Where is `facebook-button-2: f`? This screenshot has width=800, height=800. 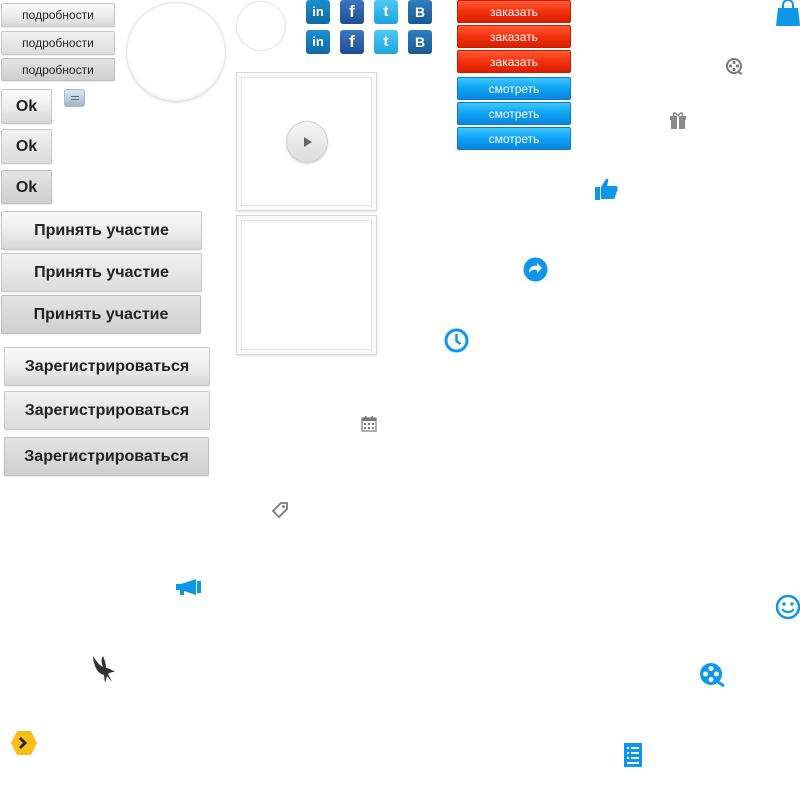
facebook-button-2: f is located at coordinates (352, 42).